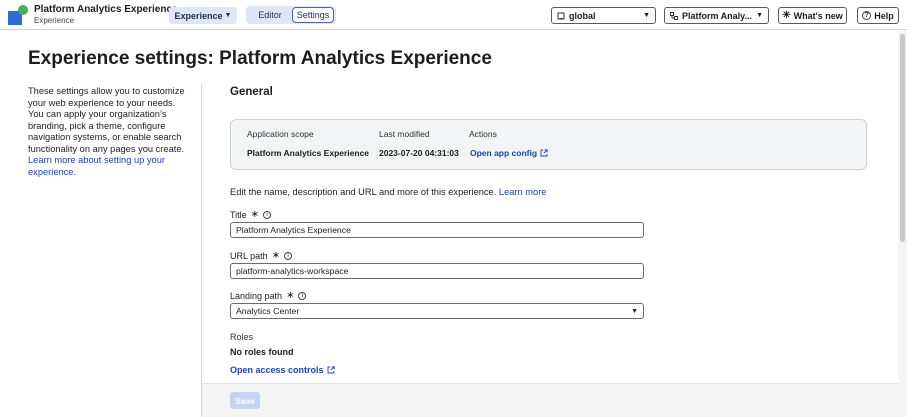 The height and width of the screenshot is (417, 907). Describe the element at coordinates (291, 15) in the screenshot. I see `view-tabs: Editor Settings` at that location.